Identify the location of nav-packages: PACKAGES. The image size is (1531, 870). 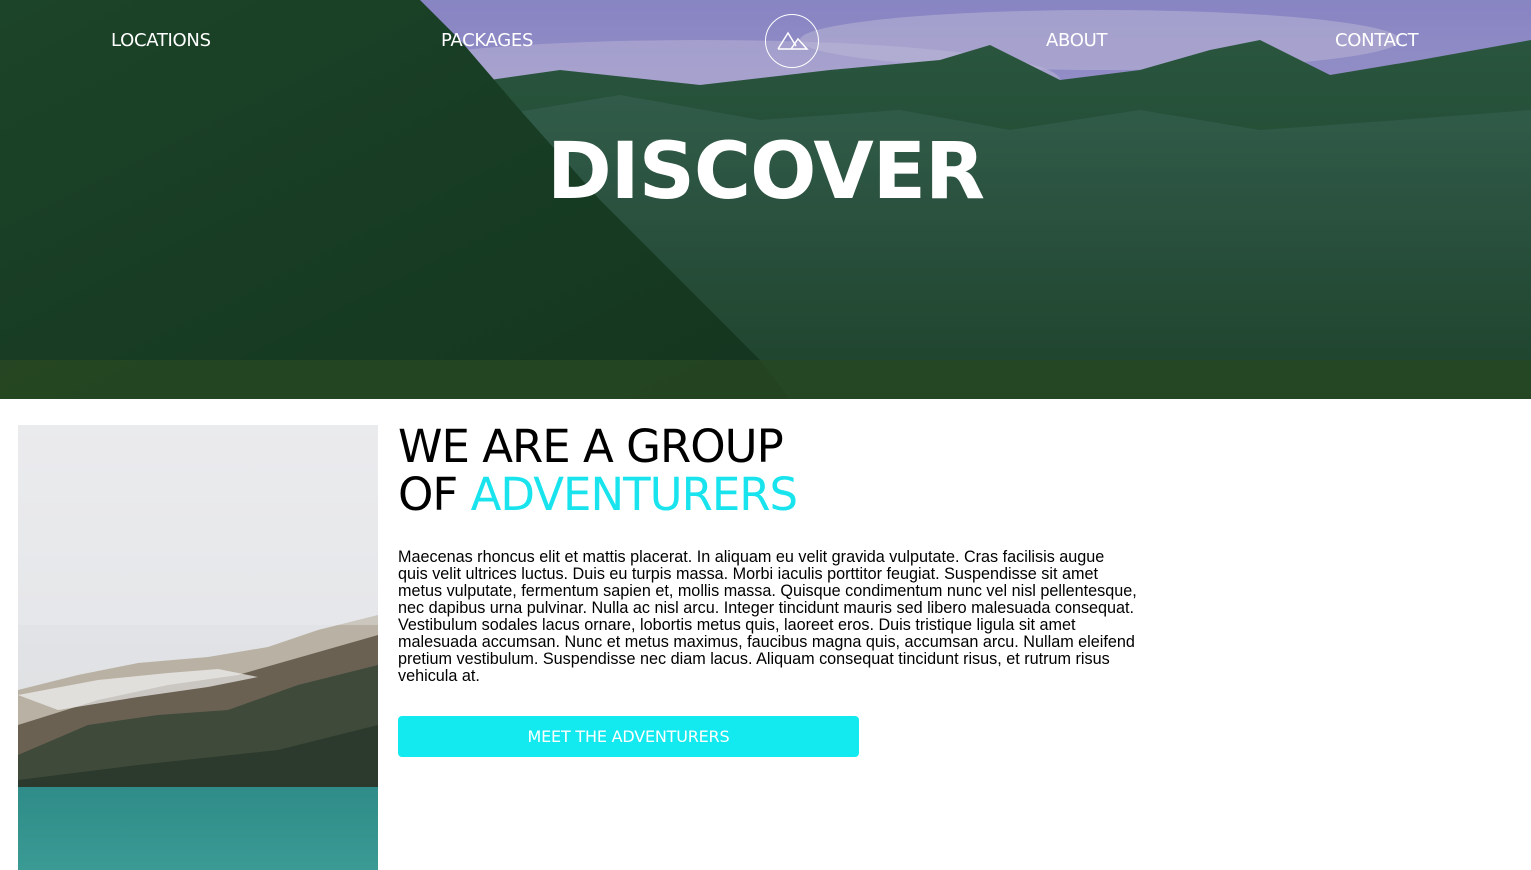
(487, 40).